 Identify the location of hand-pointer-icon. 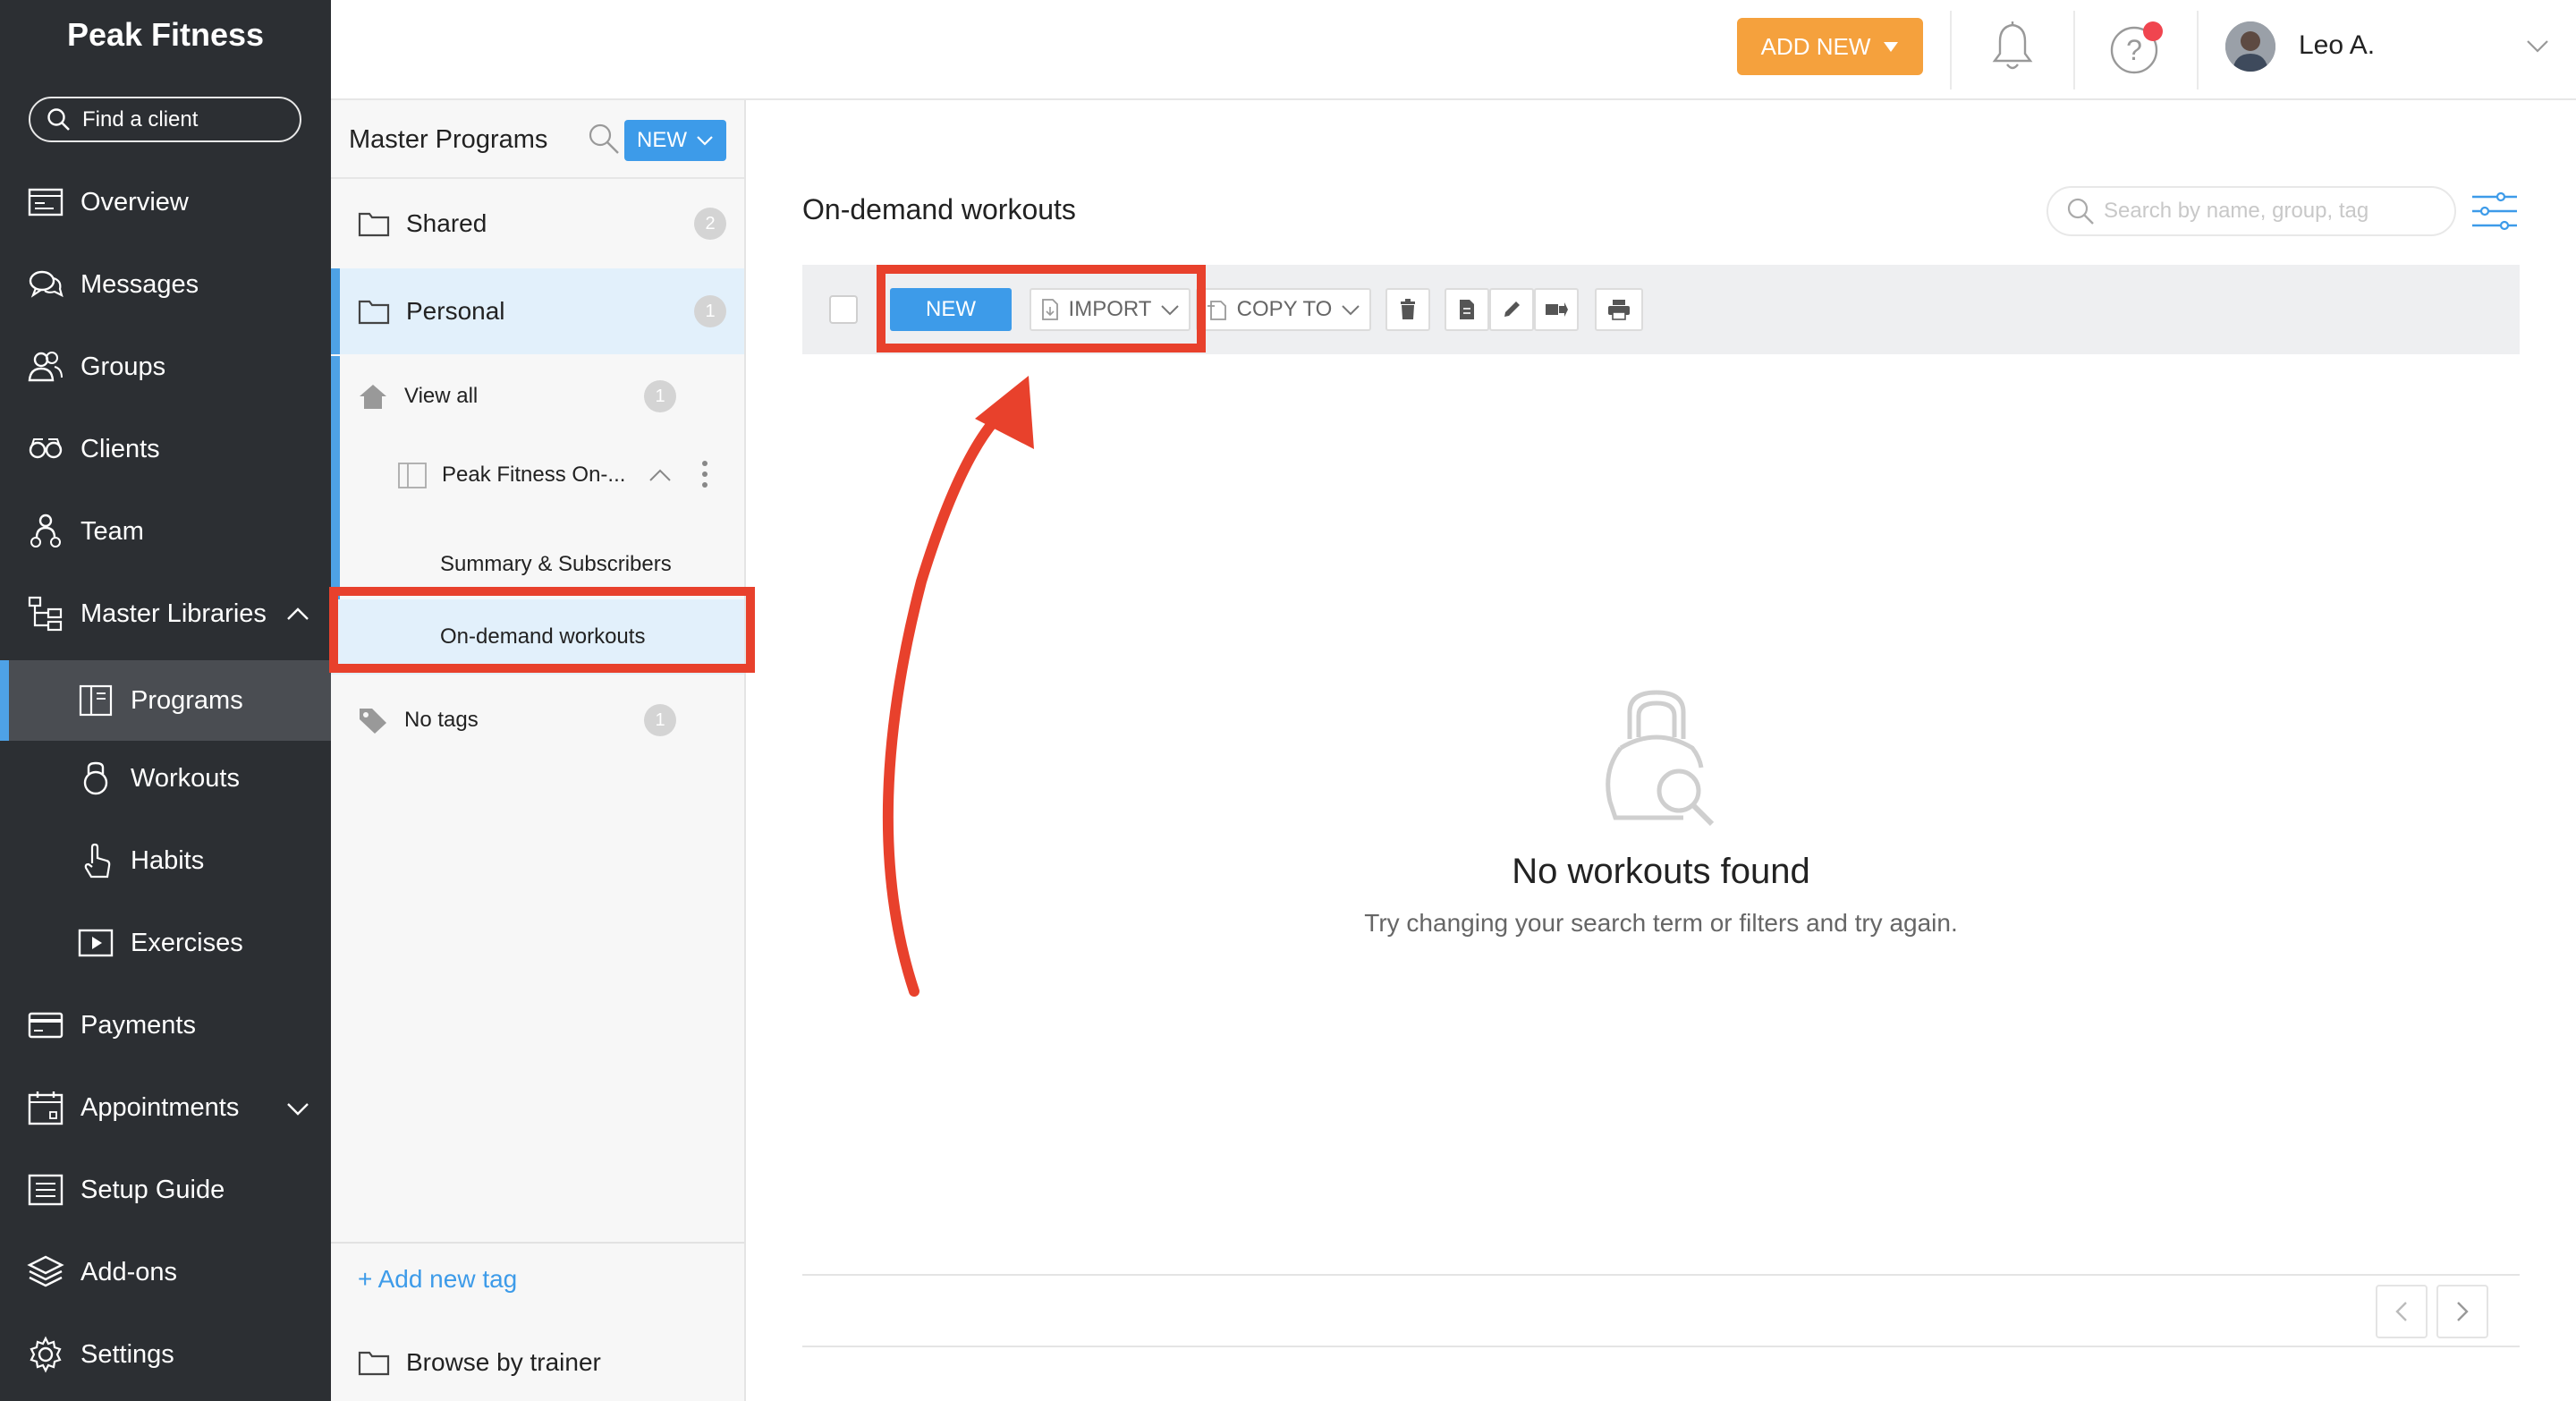
(95, 860).